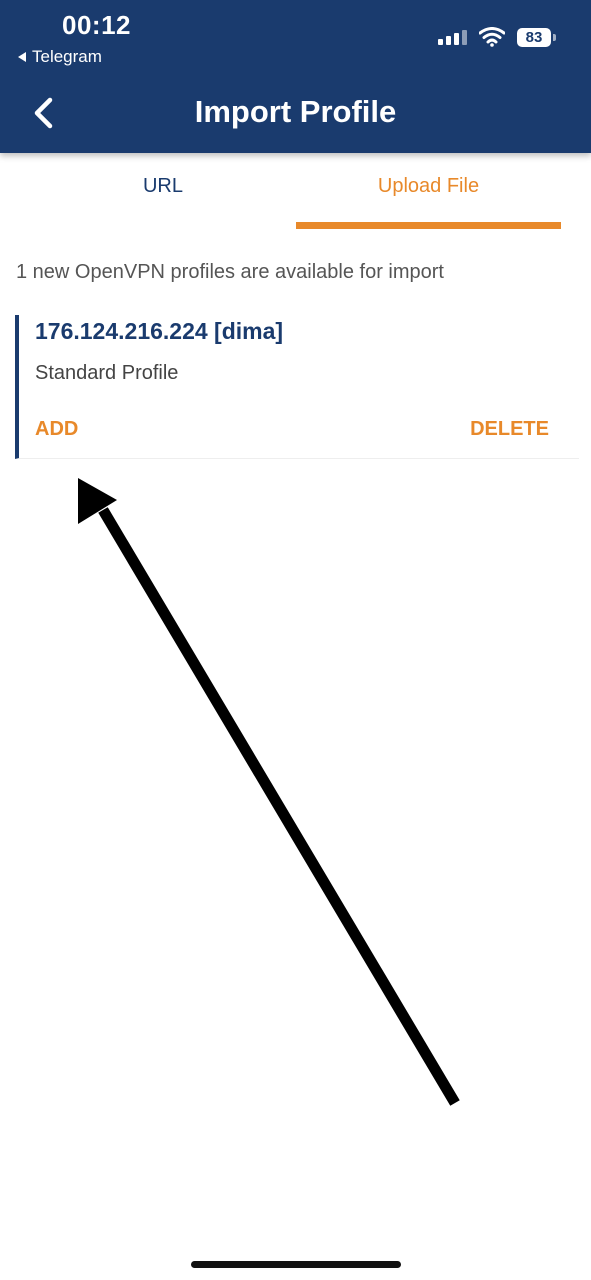 This screenshot has width=591, height=1280. I want to click on tab-bar: URL Upload File, so click(295, 192).